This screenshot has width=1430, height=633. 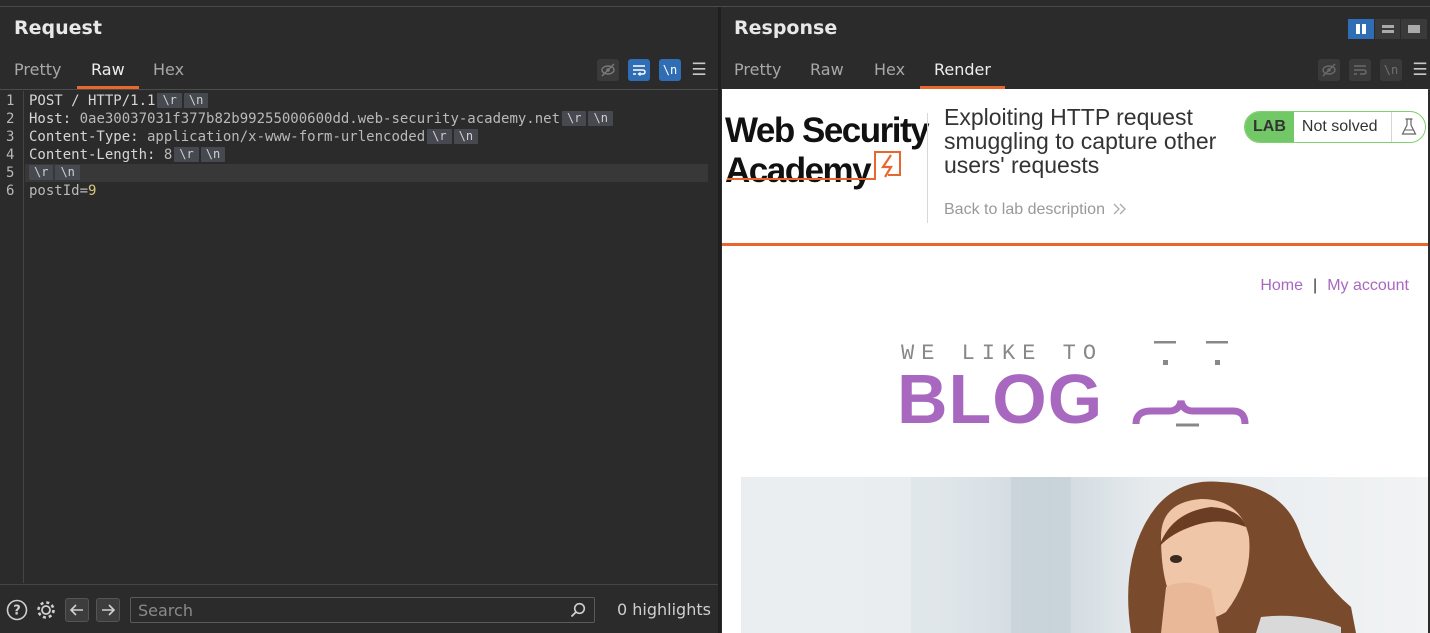 What do you see at coordinates (164, 155) in the screenshot?
I see `header-value: 8` at bounding box center [164, 155].